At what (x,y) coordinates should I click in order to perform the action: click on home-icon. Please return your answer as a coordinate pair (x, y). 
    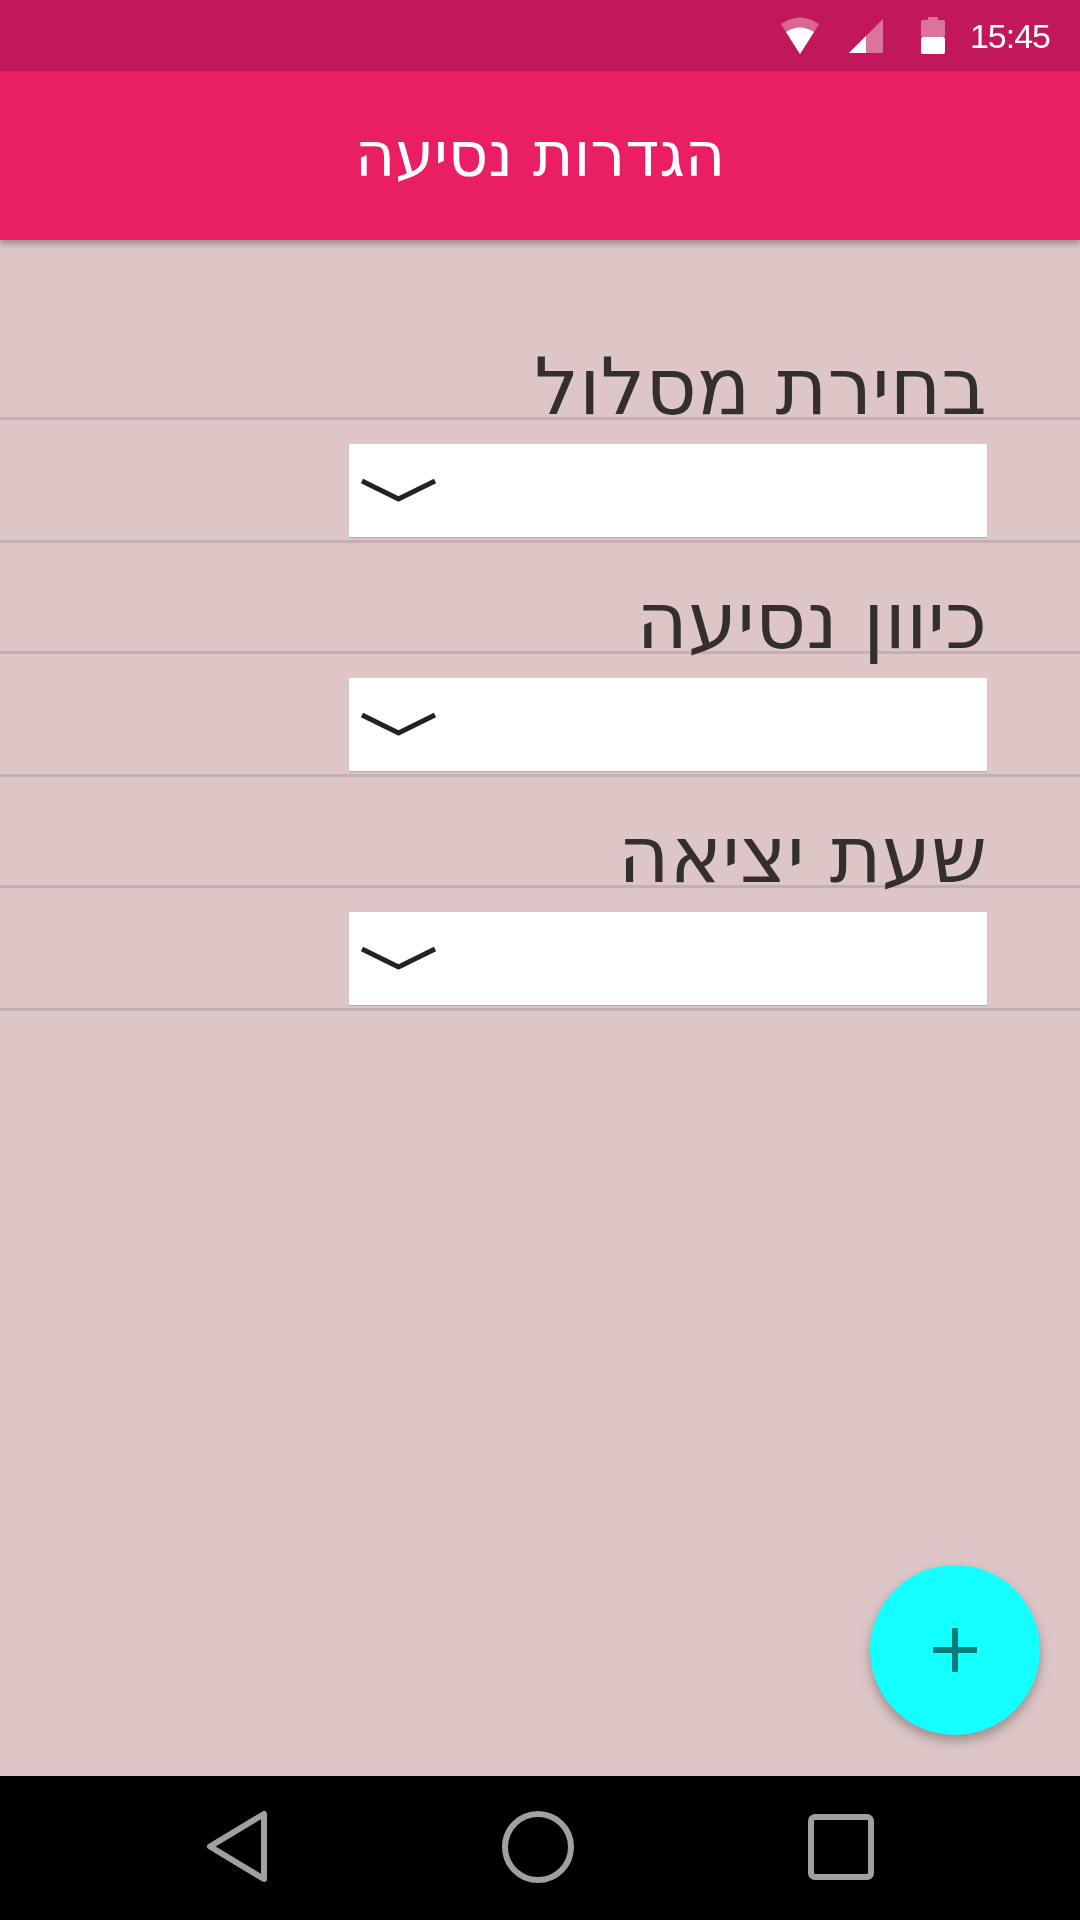
    Looking at the image, I should click on (538, 1846).